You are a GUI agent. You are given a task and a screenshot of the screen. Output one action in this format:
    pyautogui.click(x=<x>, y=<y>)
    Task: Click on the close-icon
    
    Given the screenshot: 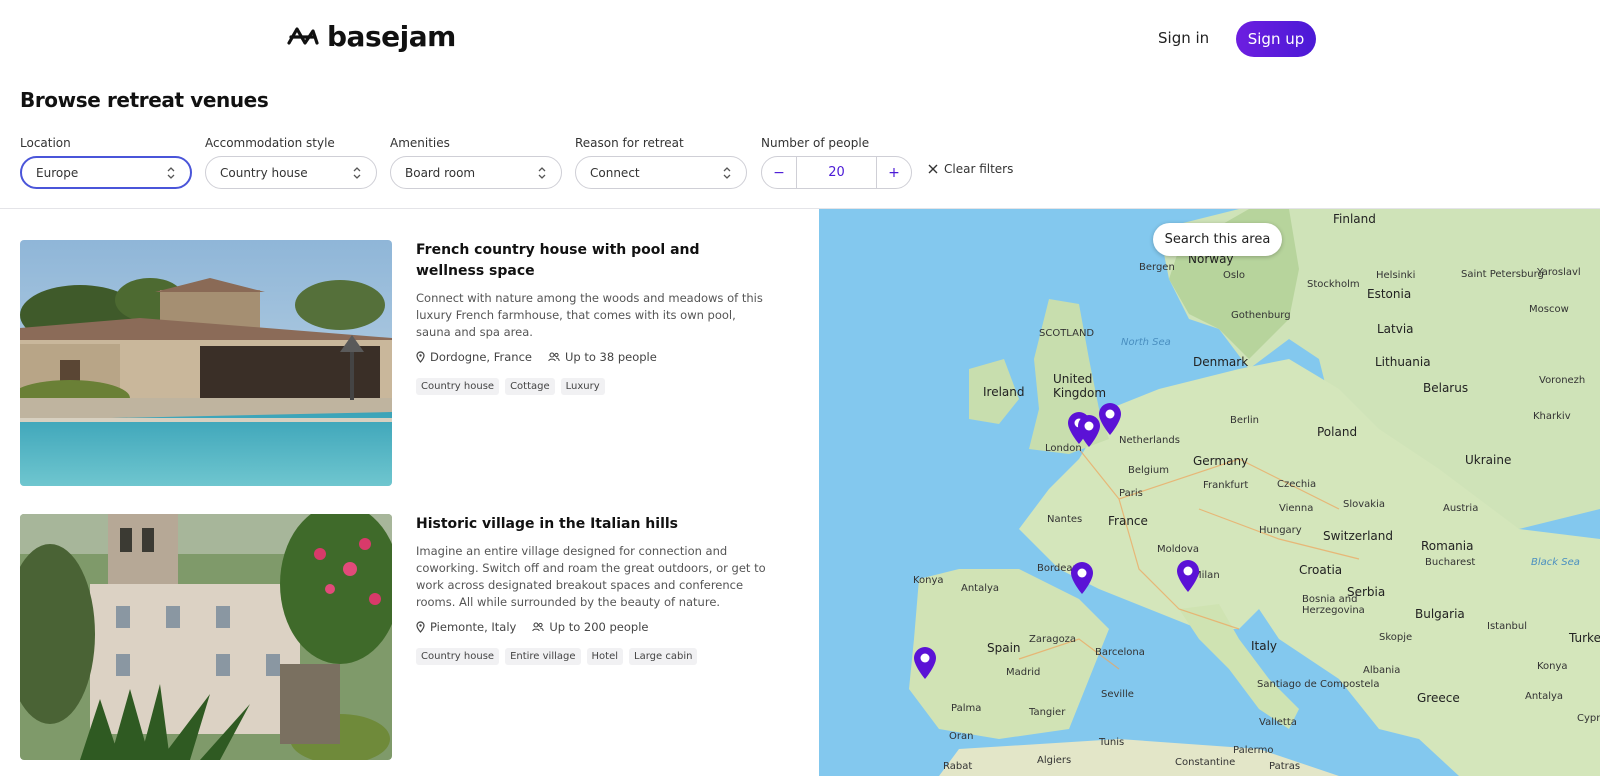 What is the action you would take?
    pyautogui.click(x=933, y=169)
    